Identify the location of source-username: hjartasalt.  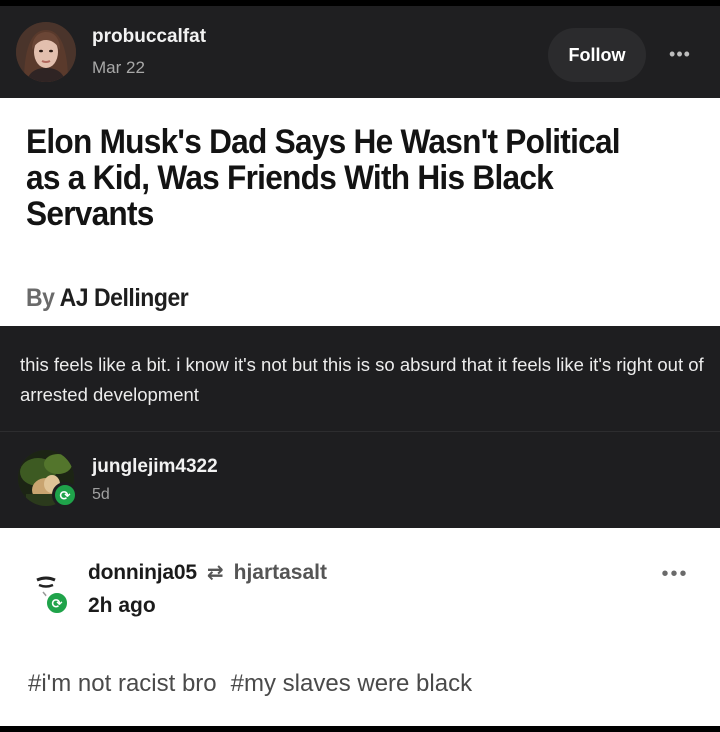
(280, 573).